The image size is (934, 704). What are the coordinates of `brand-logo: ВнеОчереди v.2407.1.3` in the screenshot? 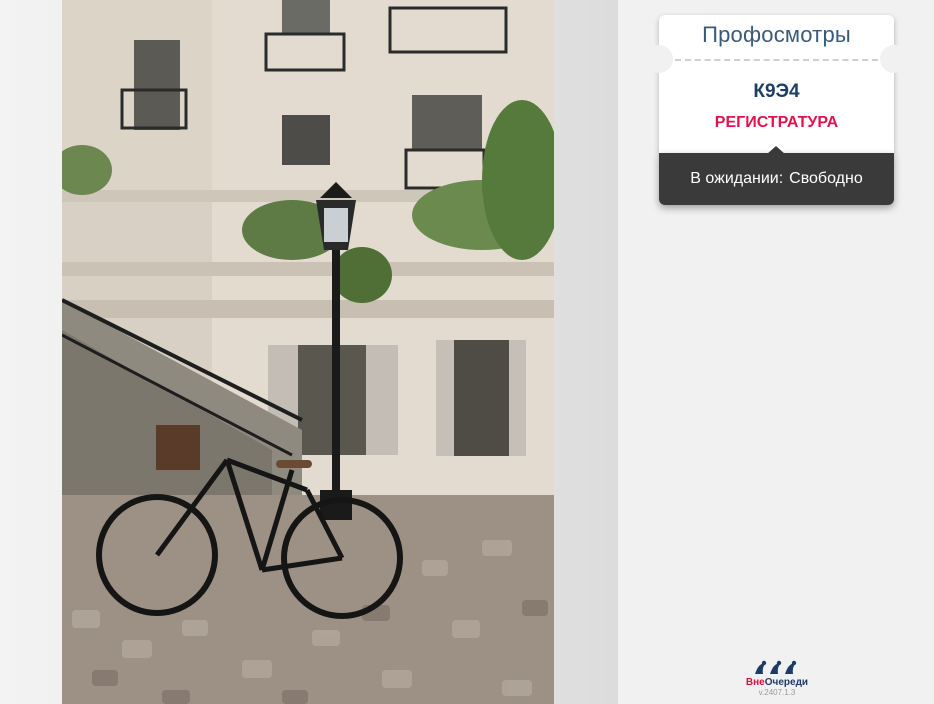 It's located at (777, 682).